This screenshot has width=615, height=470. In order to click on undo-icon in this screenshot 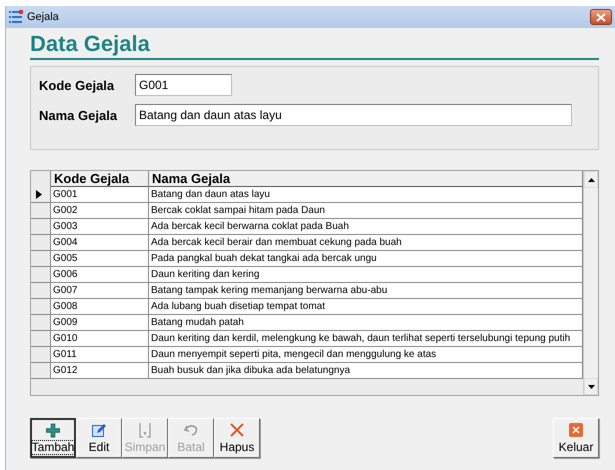, I will do `click(191, 430)`.